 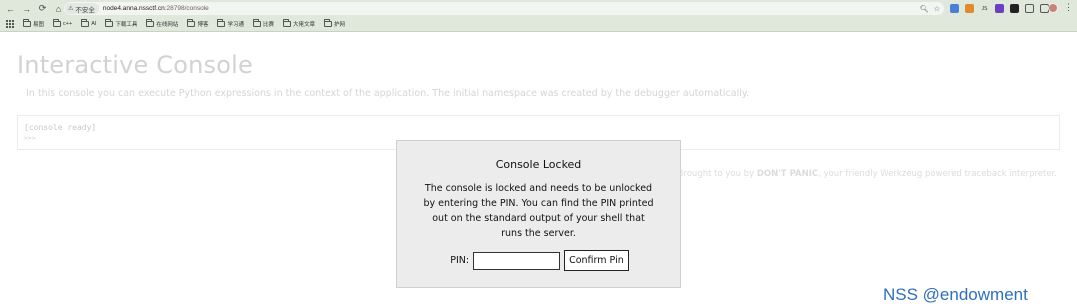 I want to click on url-host: node4.anna.nssctf.cn, so click(x=133, y=8).